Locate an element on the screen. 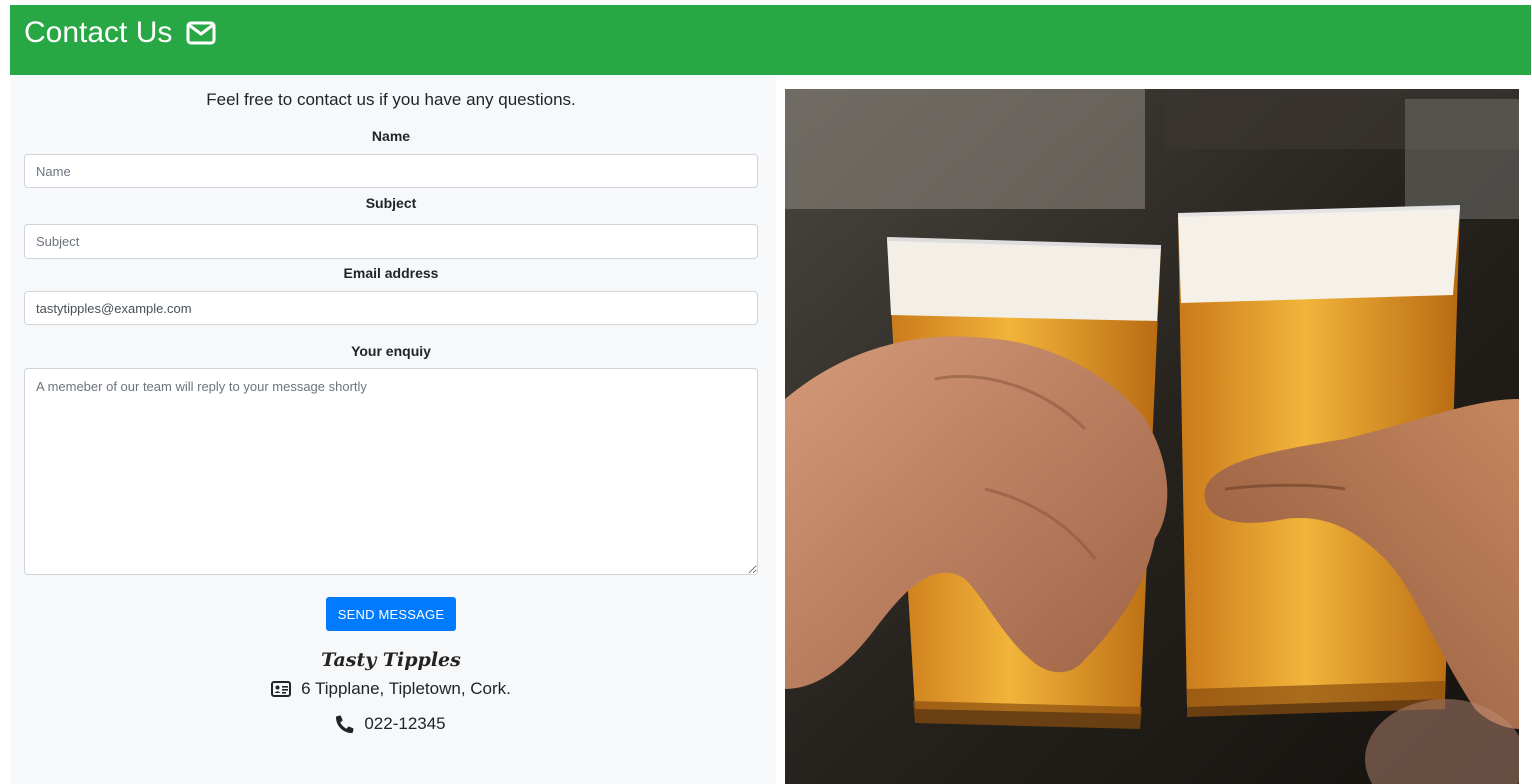  address-line: 6 Tipplane, Tipletown, Cork. is located at coordinates (391, 689).